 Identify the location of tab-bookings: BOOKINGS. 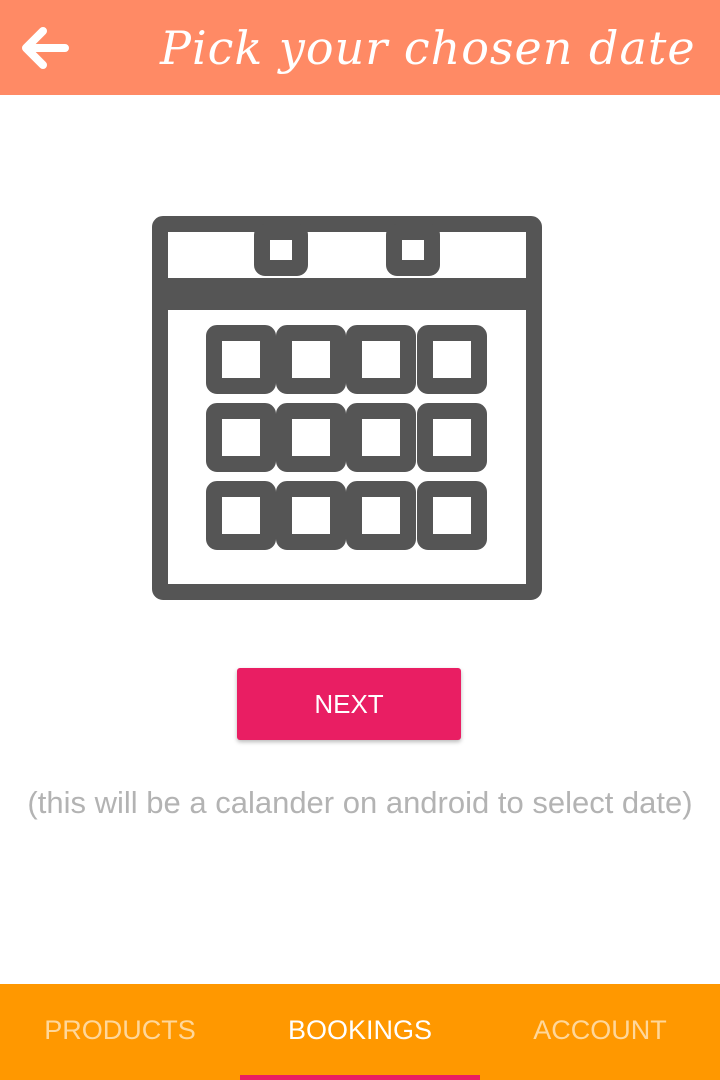
(360, 1032).